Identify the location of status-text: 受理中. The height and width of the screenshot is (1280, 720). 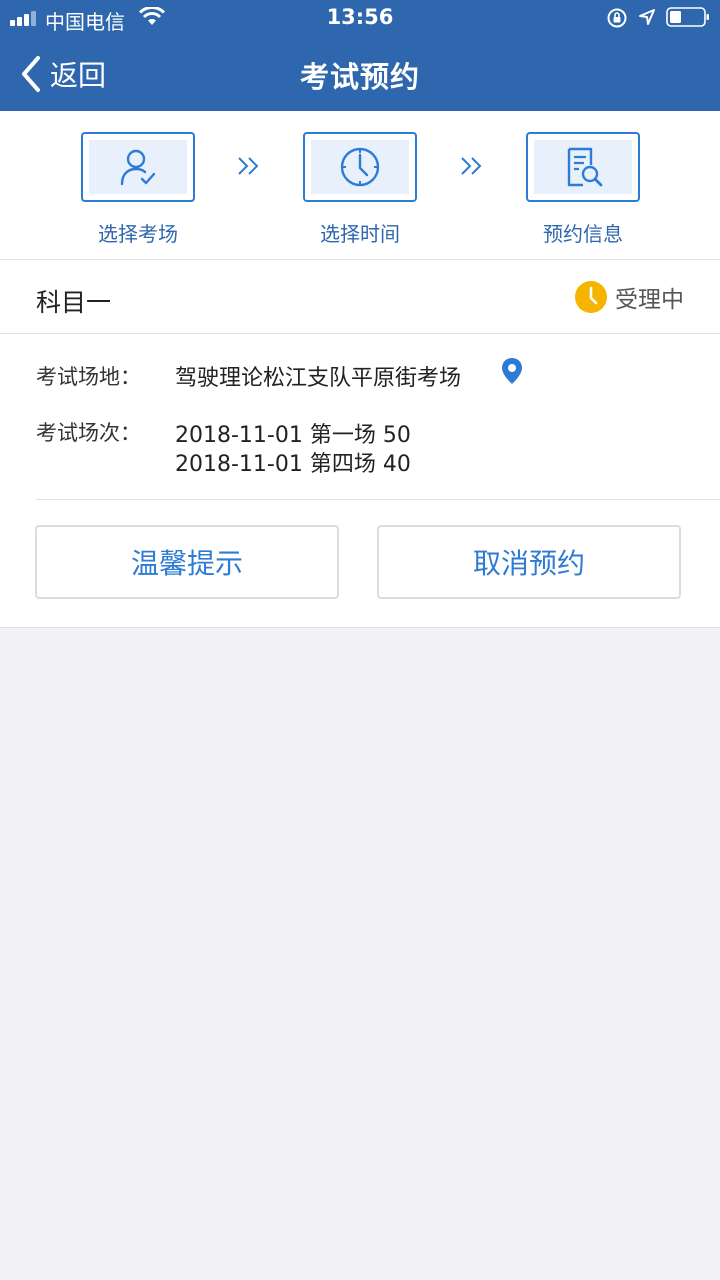
(649, 300).